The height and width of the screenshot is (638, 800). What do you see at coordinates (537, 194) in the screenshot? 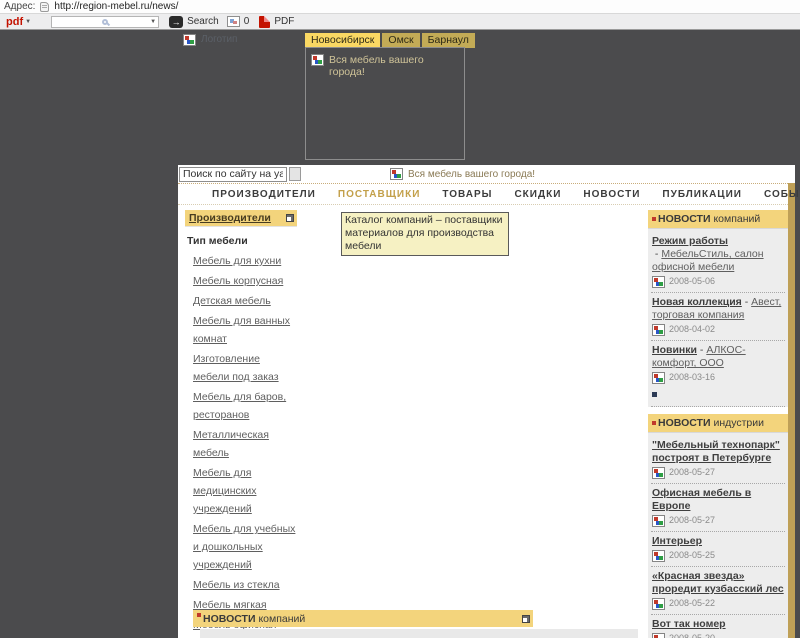
I see `nav-discounts: СКИДКИ` at bounding box center [537, 194].